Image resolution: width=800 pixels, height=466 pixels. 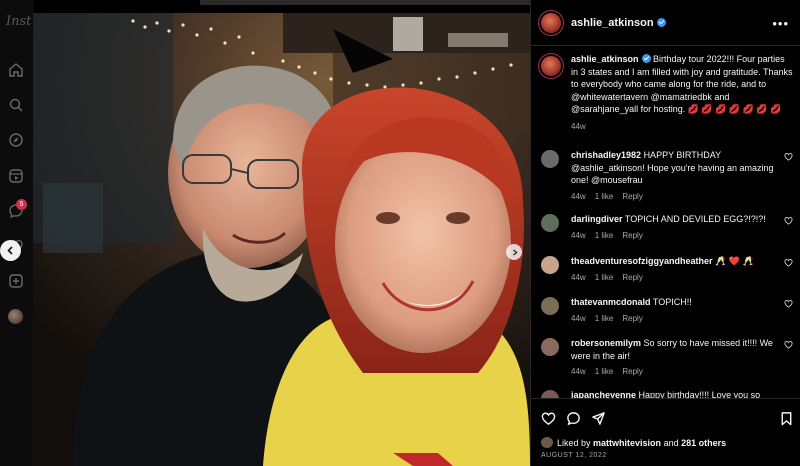 What do you see at coordinates (551, 23) in the screenshot?
I see `author-avatar` at bounding box center [551, 23].